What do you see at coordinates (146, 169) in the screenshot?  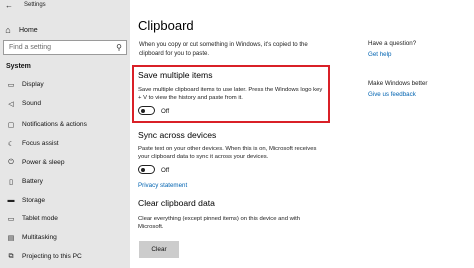 I see `sync-toggle` at bounding box center [146, 169].